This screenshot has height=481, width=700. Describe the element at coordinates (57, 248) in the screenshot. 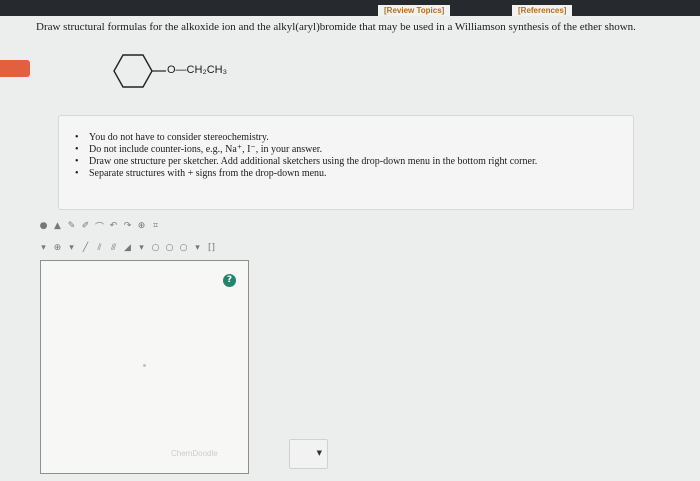

I see `charge-icon: ⊕` at that location.